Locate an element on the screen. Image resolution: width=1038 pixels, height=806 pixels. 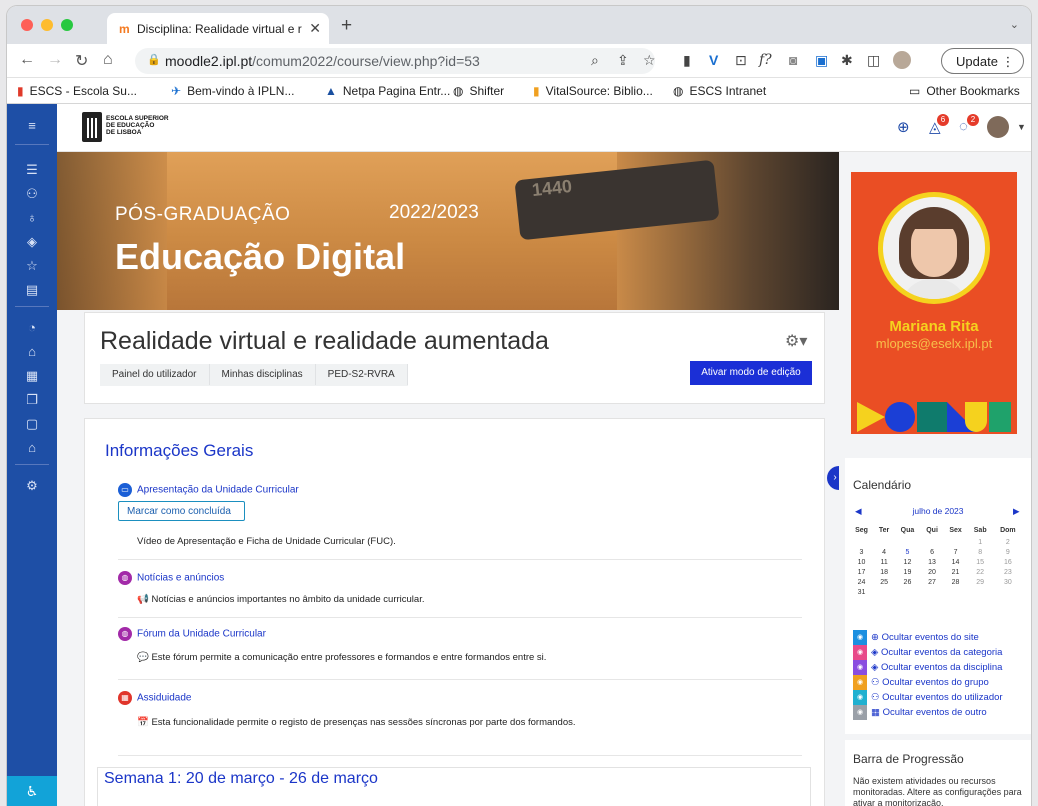
calendar-day: 20 is located at coordinates (932, 572).